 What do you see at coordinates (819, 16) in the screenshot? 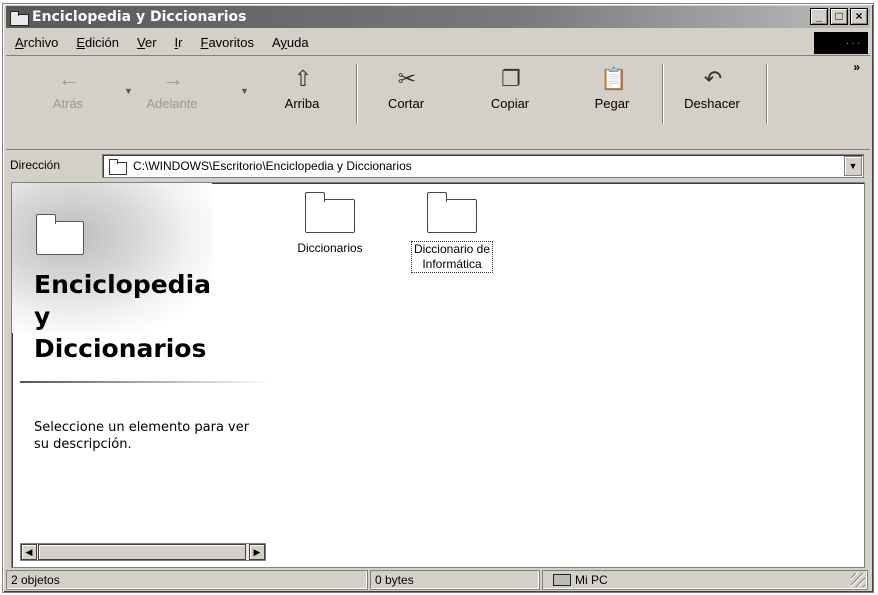
I see `minimize-button: _` at bounding box center [819, 16].